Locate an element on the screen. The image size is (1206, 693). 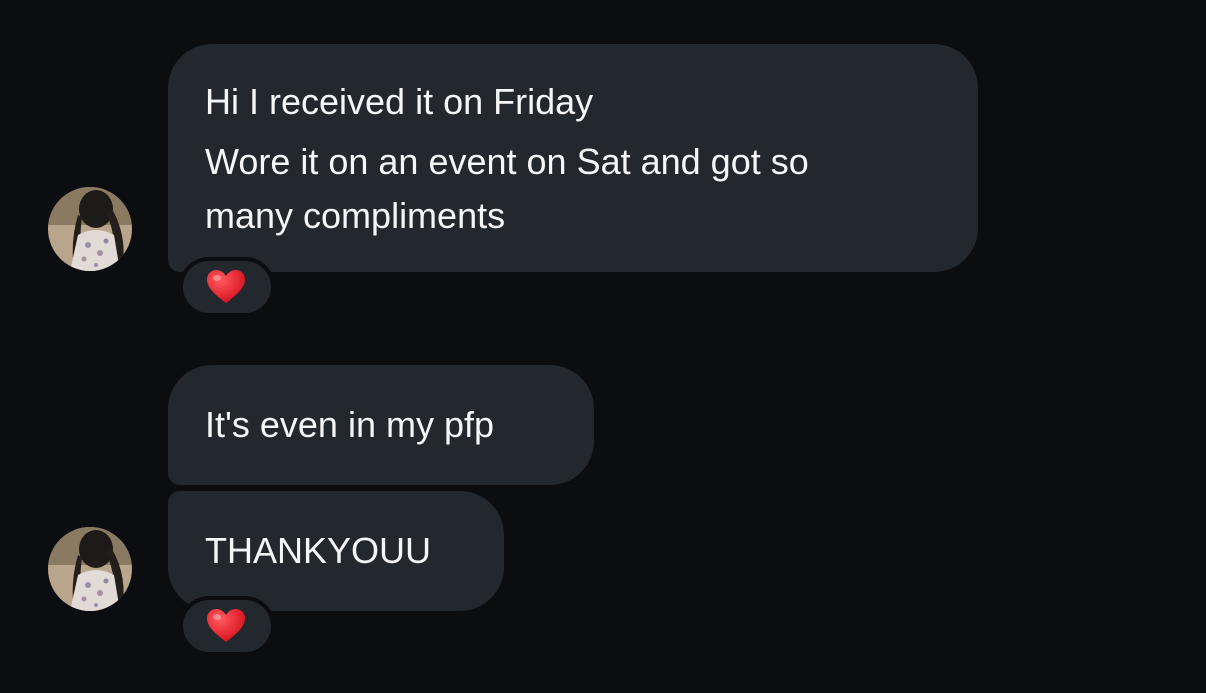
message-text: It's even in my pfp is located at coordinates (350, 424).